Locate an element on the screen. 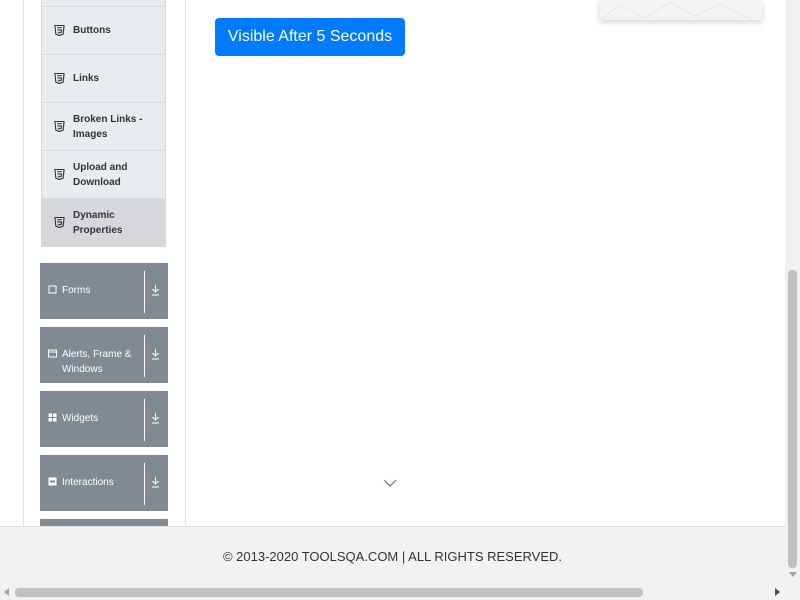 The image size is (800, 600). window-icon is located at coordinates (52, 353).